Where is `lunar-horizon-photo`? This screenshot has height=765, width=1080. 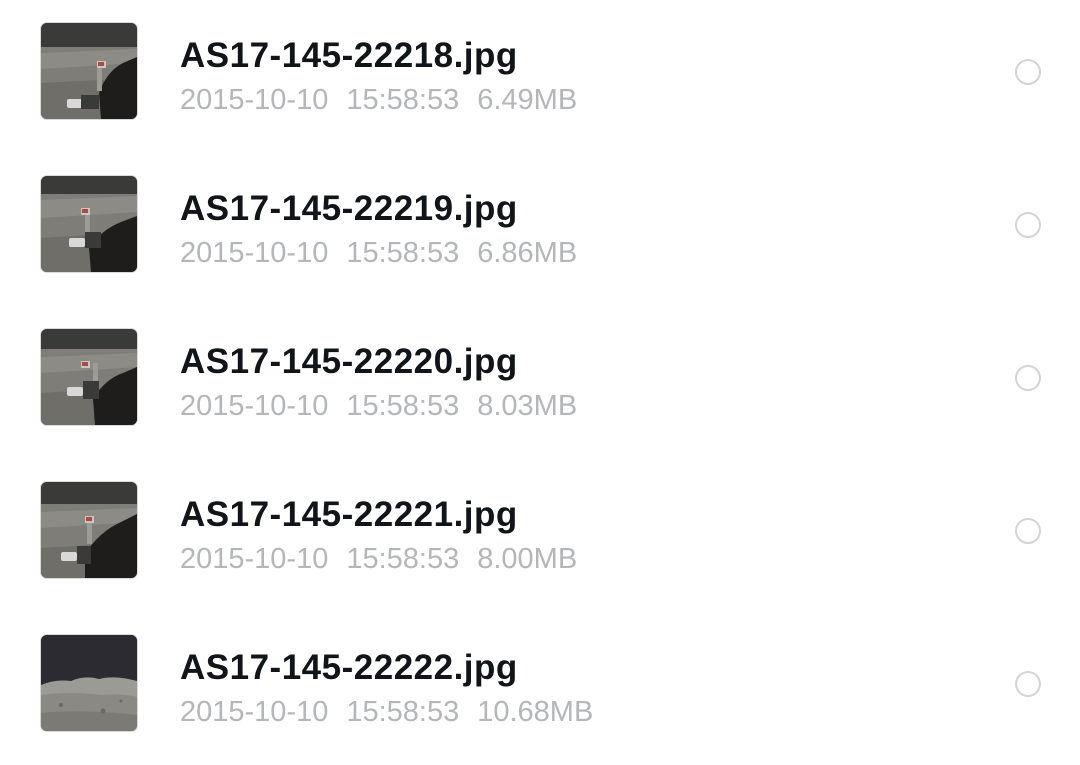
lunar-horizon-photo is located at coordinates (89, 683).